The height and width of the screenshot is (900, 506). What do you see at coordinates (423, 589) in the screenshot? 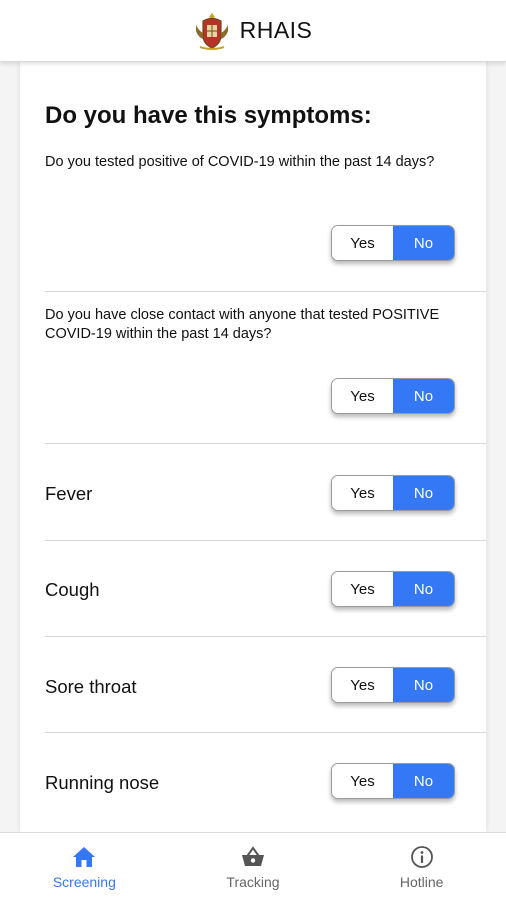
I see `cough-no-button: No` at bounding box center [423, 589].